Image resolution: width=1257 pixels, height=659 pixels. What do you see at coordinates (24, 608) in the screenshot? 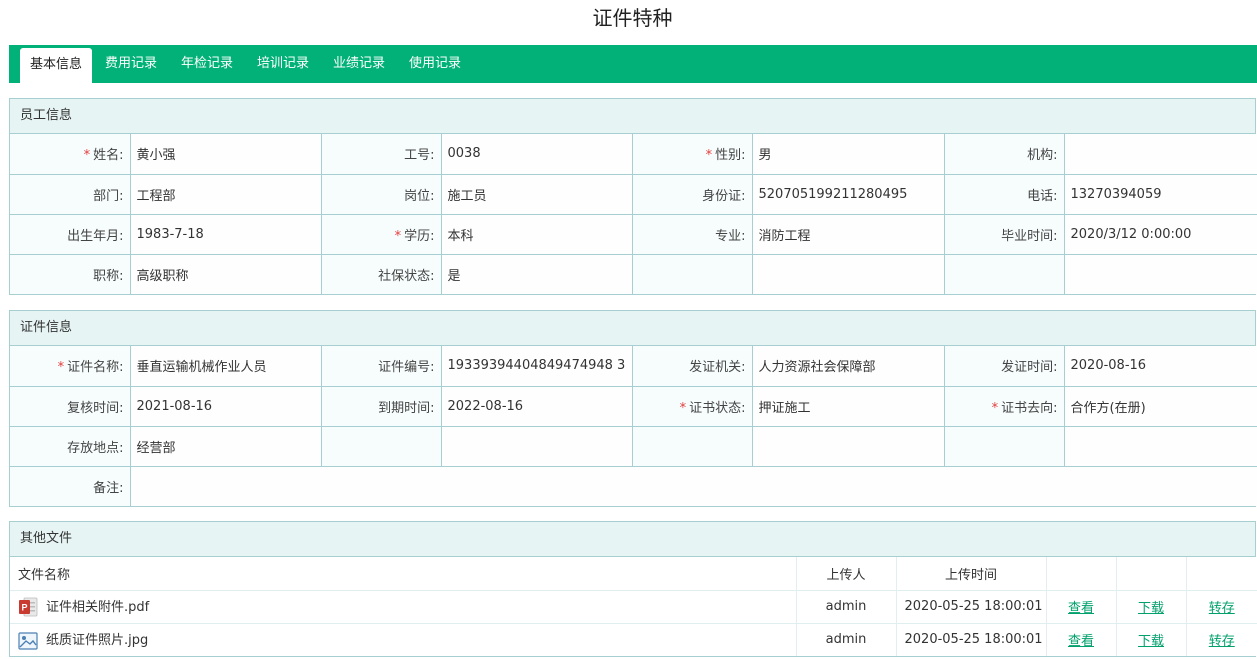
I see `svg-text: P` at bounding box center [24, 608].